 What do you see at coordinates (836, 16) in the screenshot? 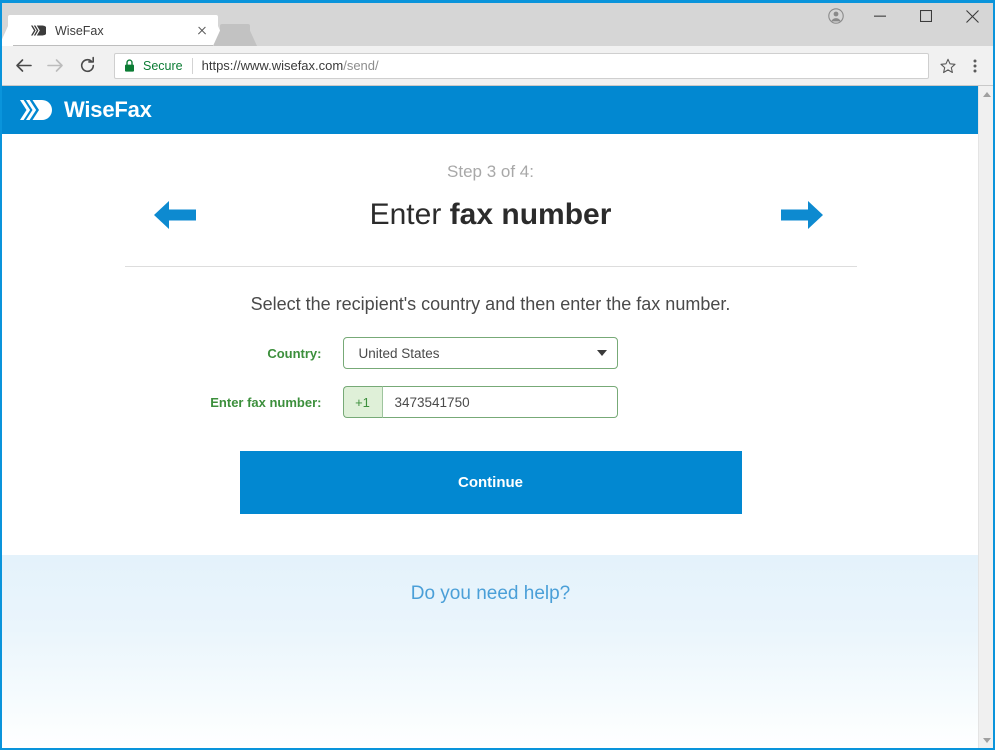
I see `account-avatar-icon` at bounding box center [836, 16].